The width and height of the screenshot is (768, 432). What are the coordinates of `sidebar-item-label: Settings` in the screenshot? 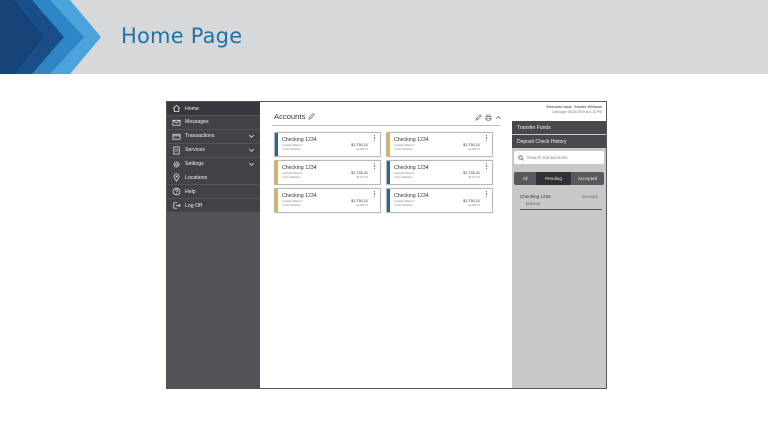 It's located at (194, 164).